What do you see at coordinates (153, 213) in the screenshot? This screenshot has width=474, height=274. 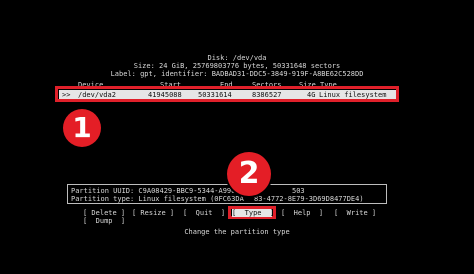 I see `resize-button: [ Resize ]` at bounding box center [153, 213].